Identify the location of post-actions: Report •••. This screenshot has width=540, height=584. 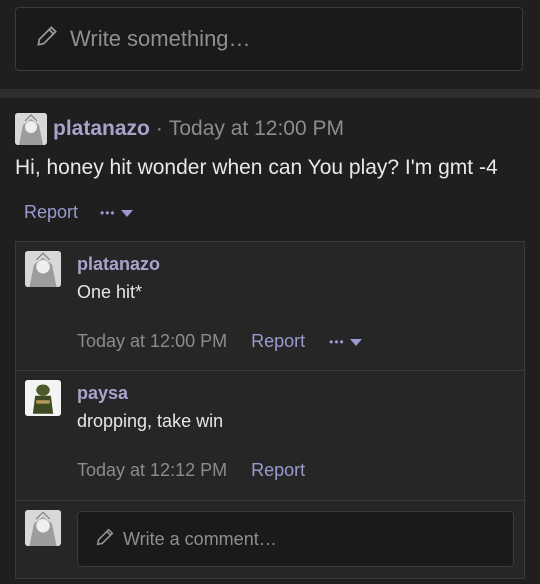
(78, 212).